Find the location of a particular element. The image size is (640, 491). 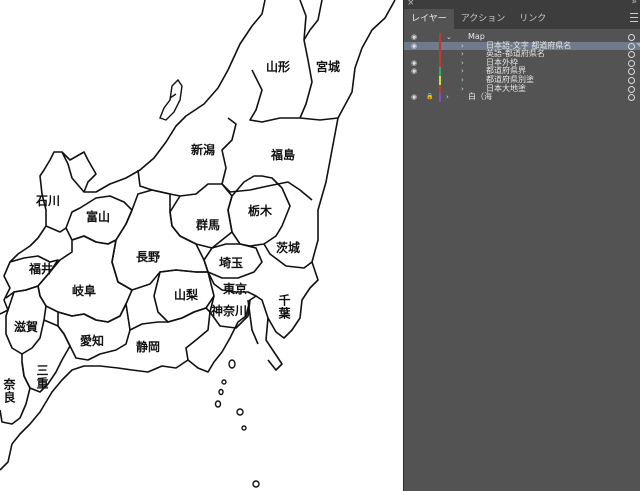

pref-label-gifu: 岐阜 is located at coordinates (84, 291).